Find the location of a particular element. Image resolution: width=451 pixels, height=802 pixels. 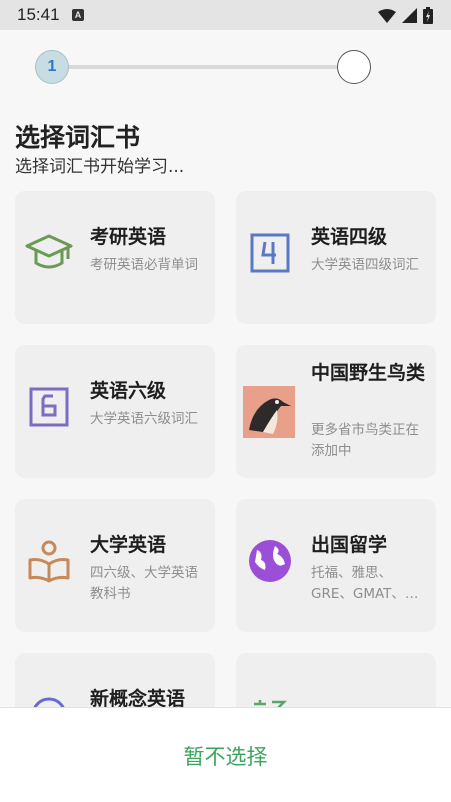

book-name: 中国野生鸟类 is located at coordinates (368, 373).